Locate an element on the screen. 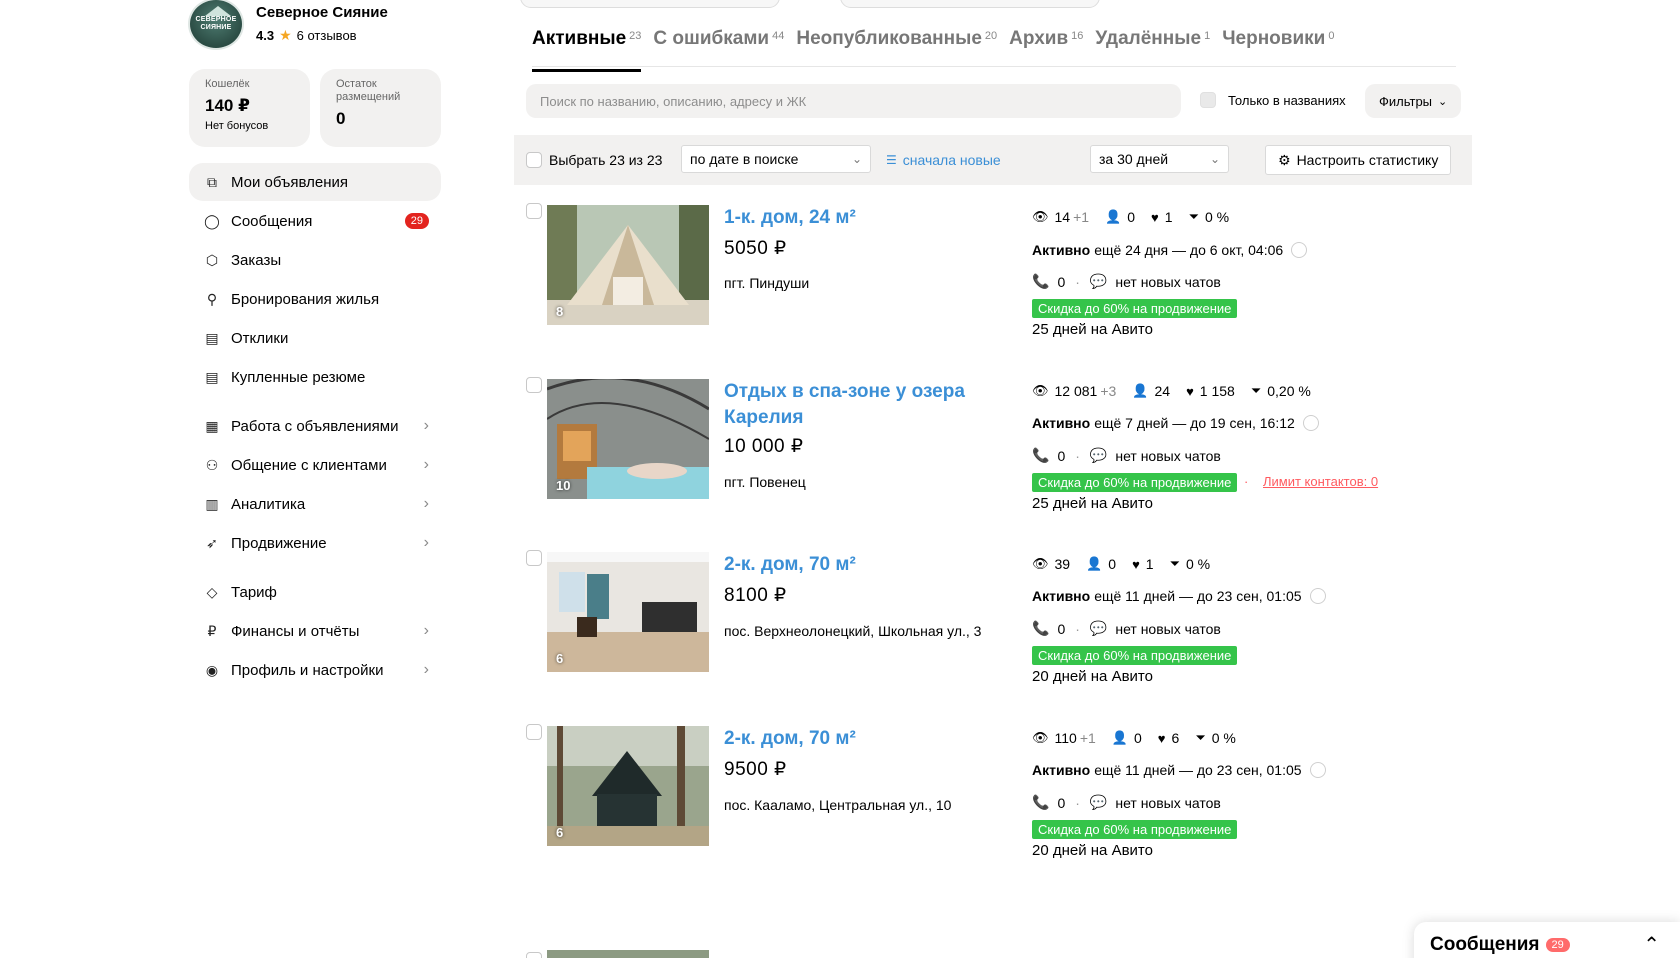 The image size is (1680, 958). sidebar-item-resumes: ▤ Купленные резюме is located at coordinates (315, 377).